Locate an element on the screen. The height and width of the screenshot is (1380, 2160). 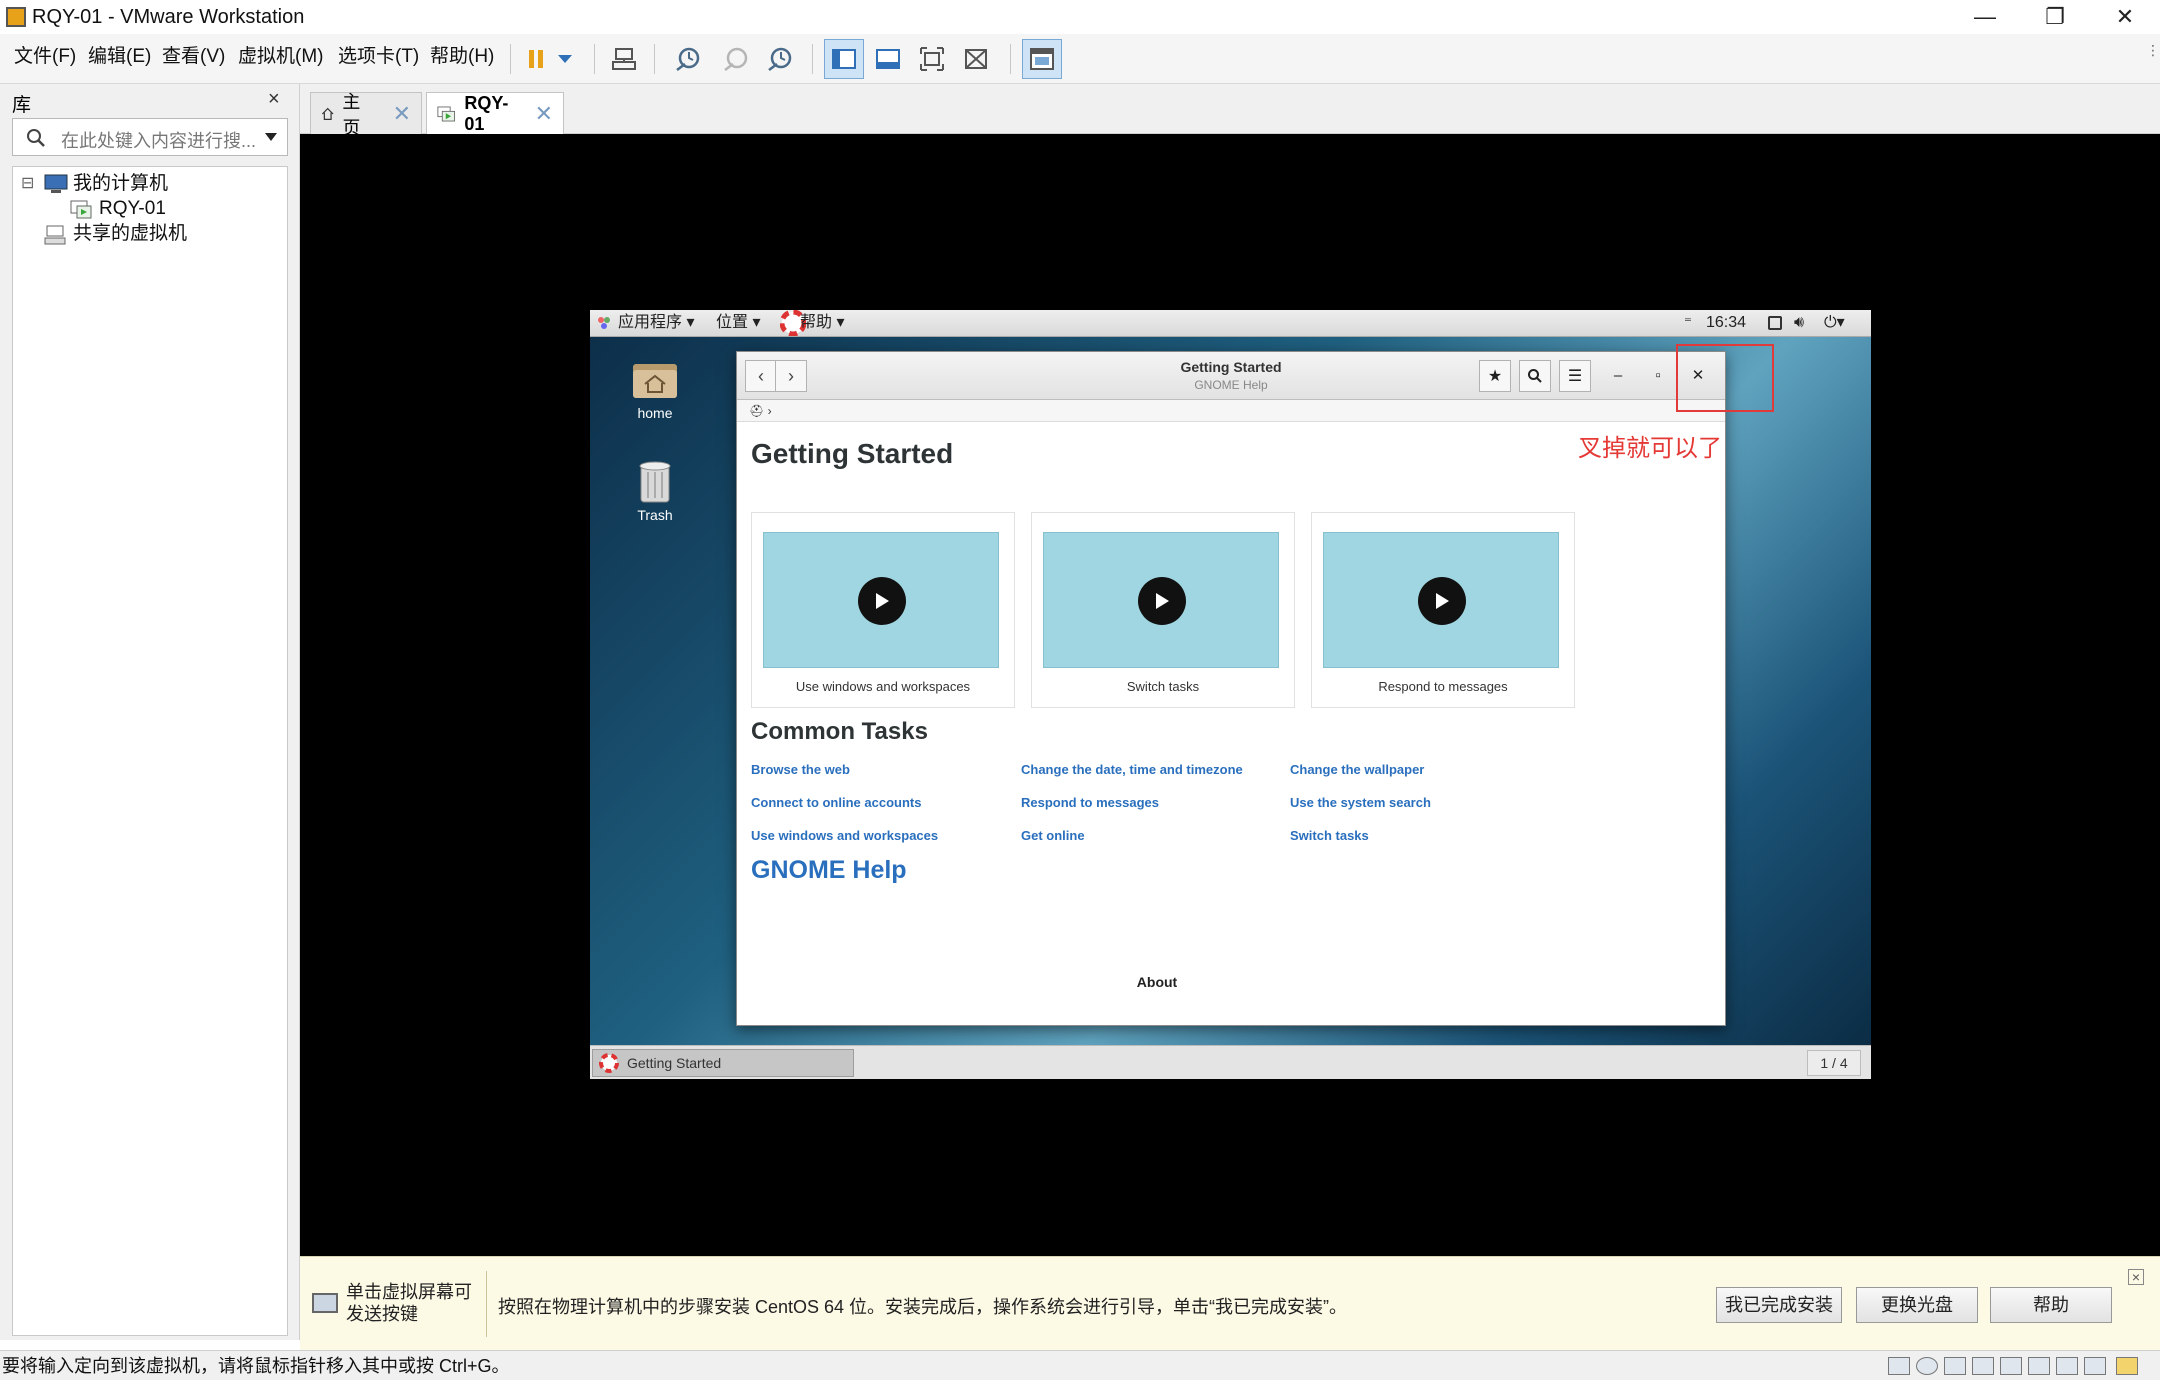
gnome-menu-places: 位置 ▾ is located at coordinates (738, 323).